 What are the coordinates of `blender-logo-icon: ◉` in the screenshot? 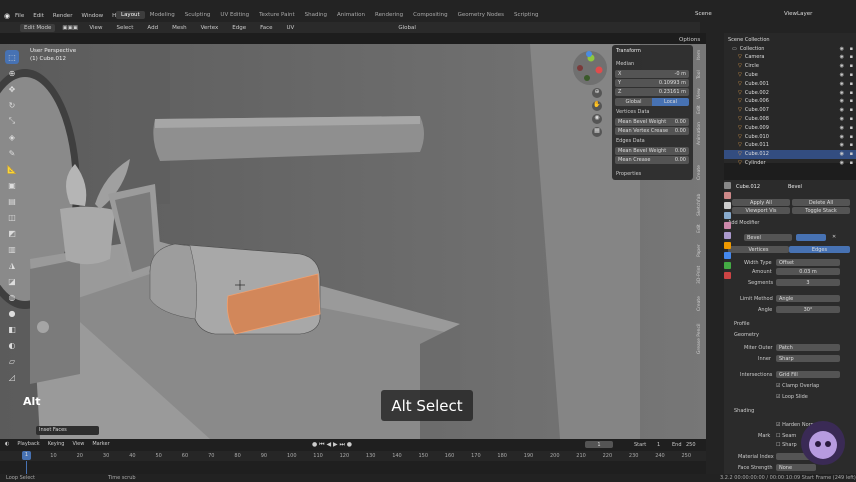 It's located at (7, 16).